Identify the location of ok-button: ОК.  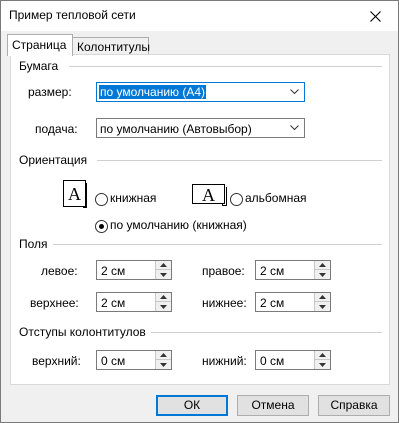
(192, 405).